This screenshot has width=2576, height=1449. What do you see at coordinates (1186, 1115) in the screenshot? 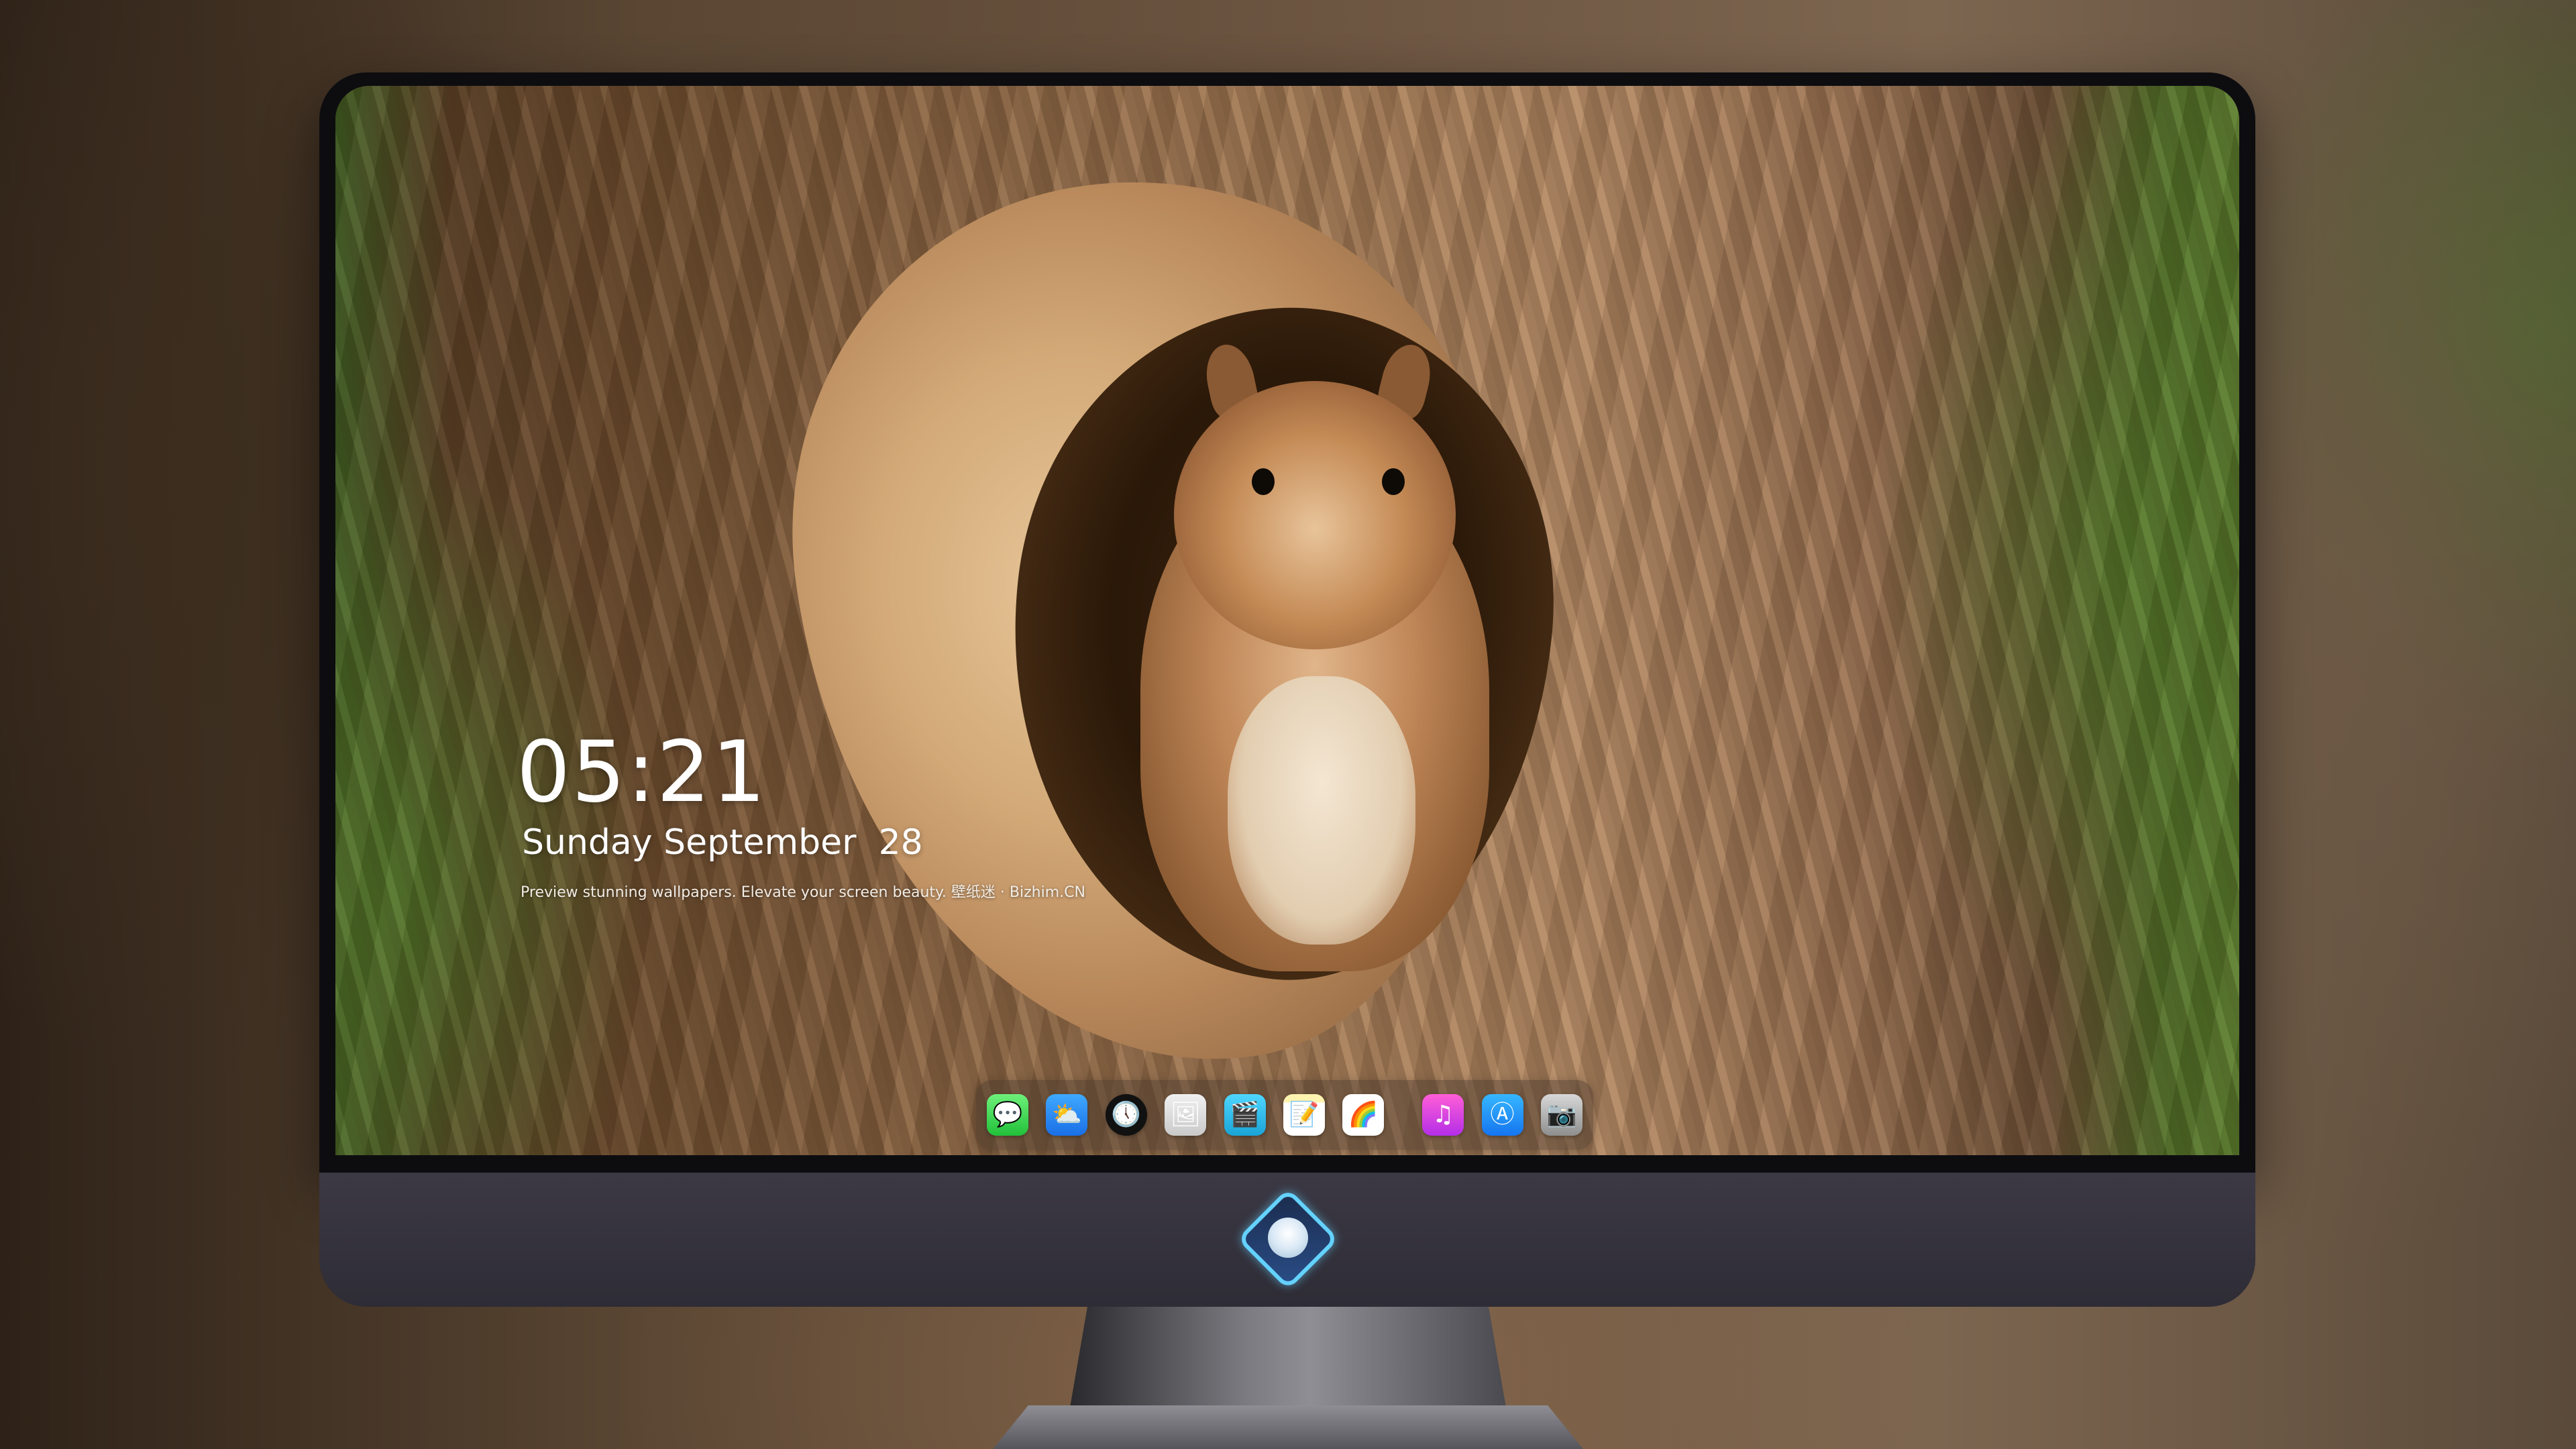
I see `preview-icon: 🖼` at bounding box center [1186, 1115].